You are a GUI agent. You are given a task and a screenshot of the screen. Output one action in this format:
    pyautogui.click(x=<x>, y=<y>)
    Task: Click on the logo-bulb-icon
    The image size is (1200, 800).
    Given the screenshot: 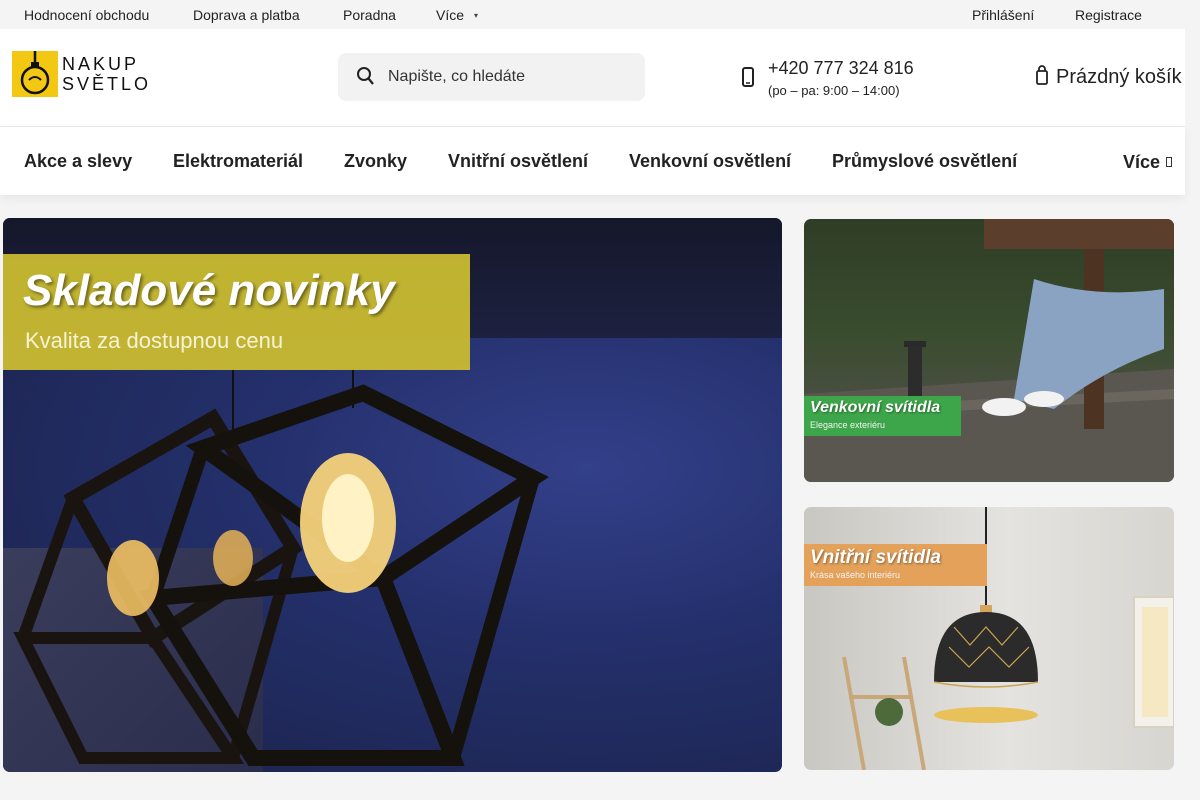 What is the action you would take?
    pyautogui.click(x=35, y=74)
    